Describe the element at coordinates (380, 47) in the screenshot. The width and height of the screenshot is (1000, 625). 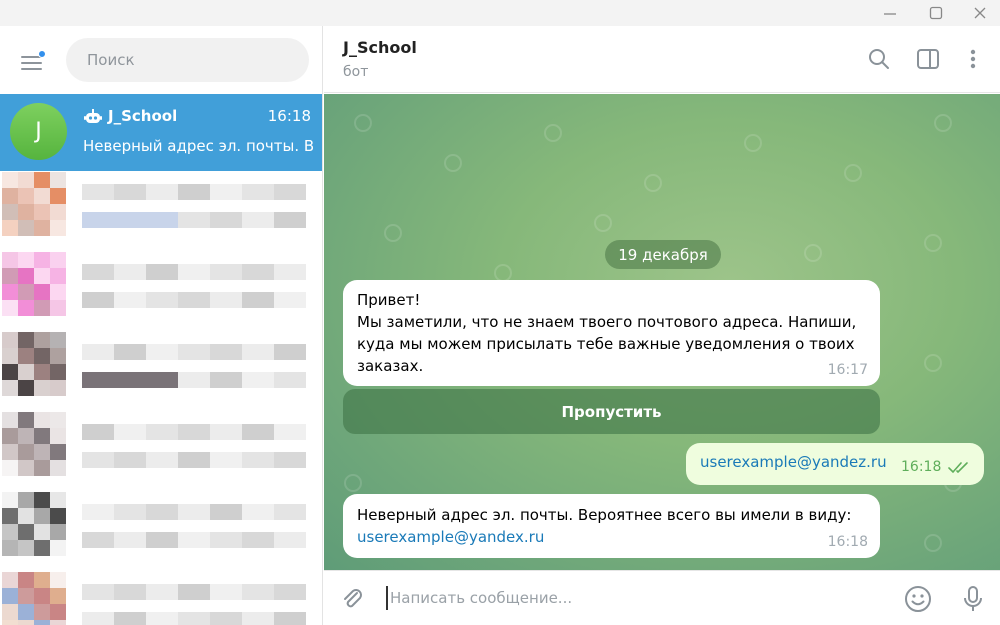
I see `chat-title: J_School` at that location.